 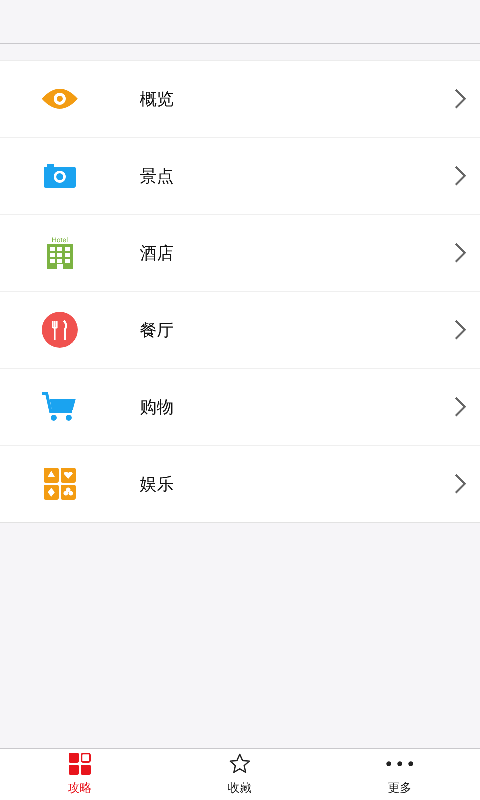 I want to click on menu-label: 娱乐, so click(x=157, y=485).